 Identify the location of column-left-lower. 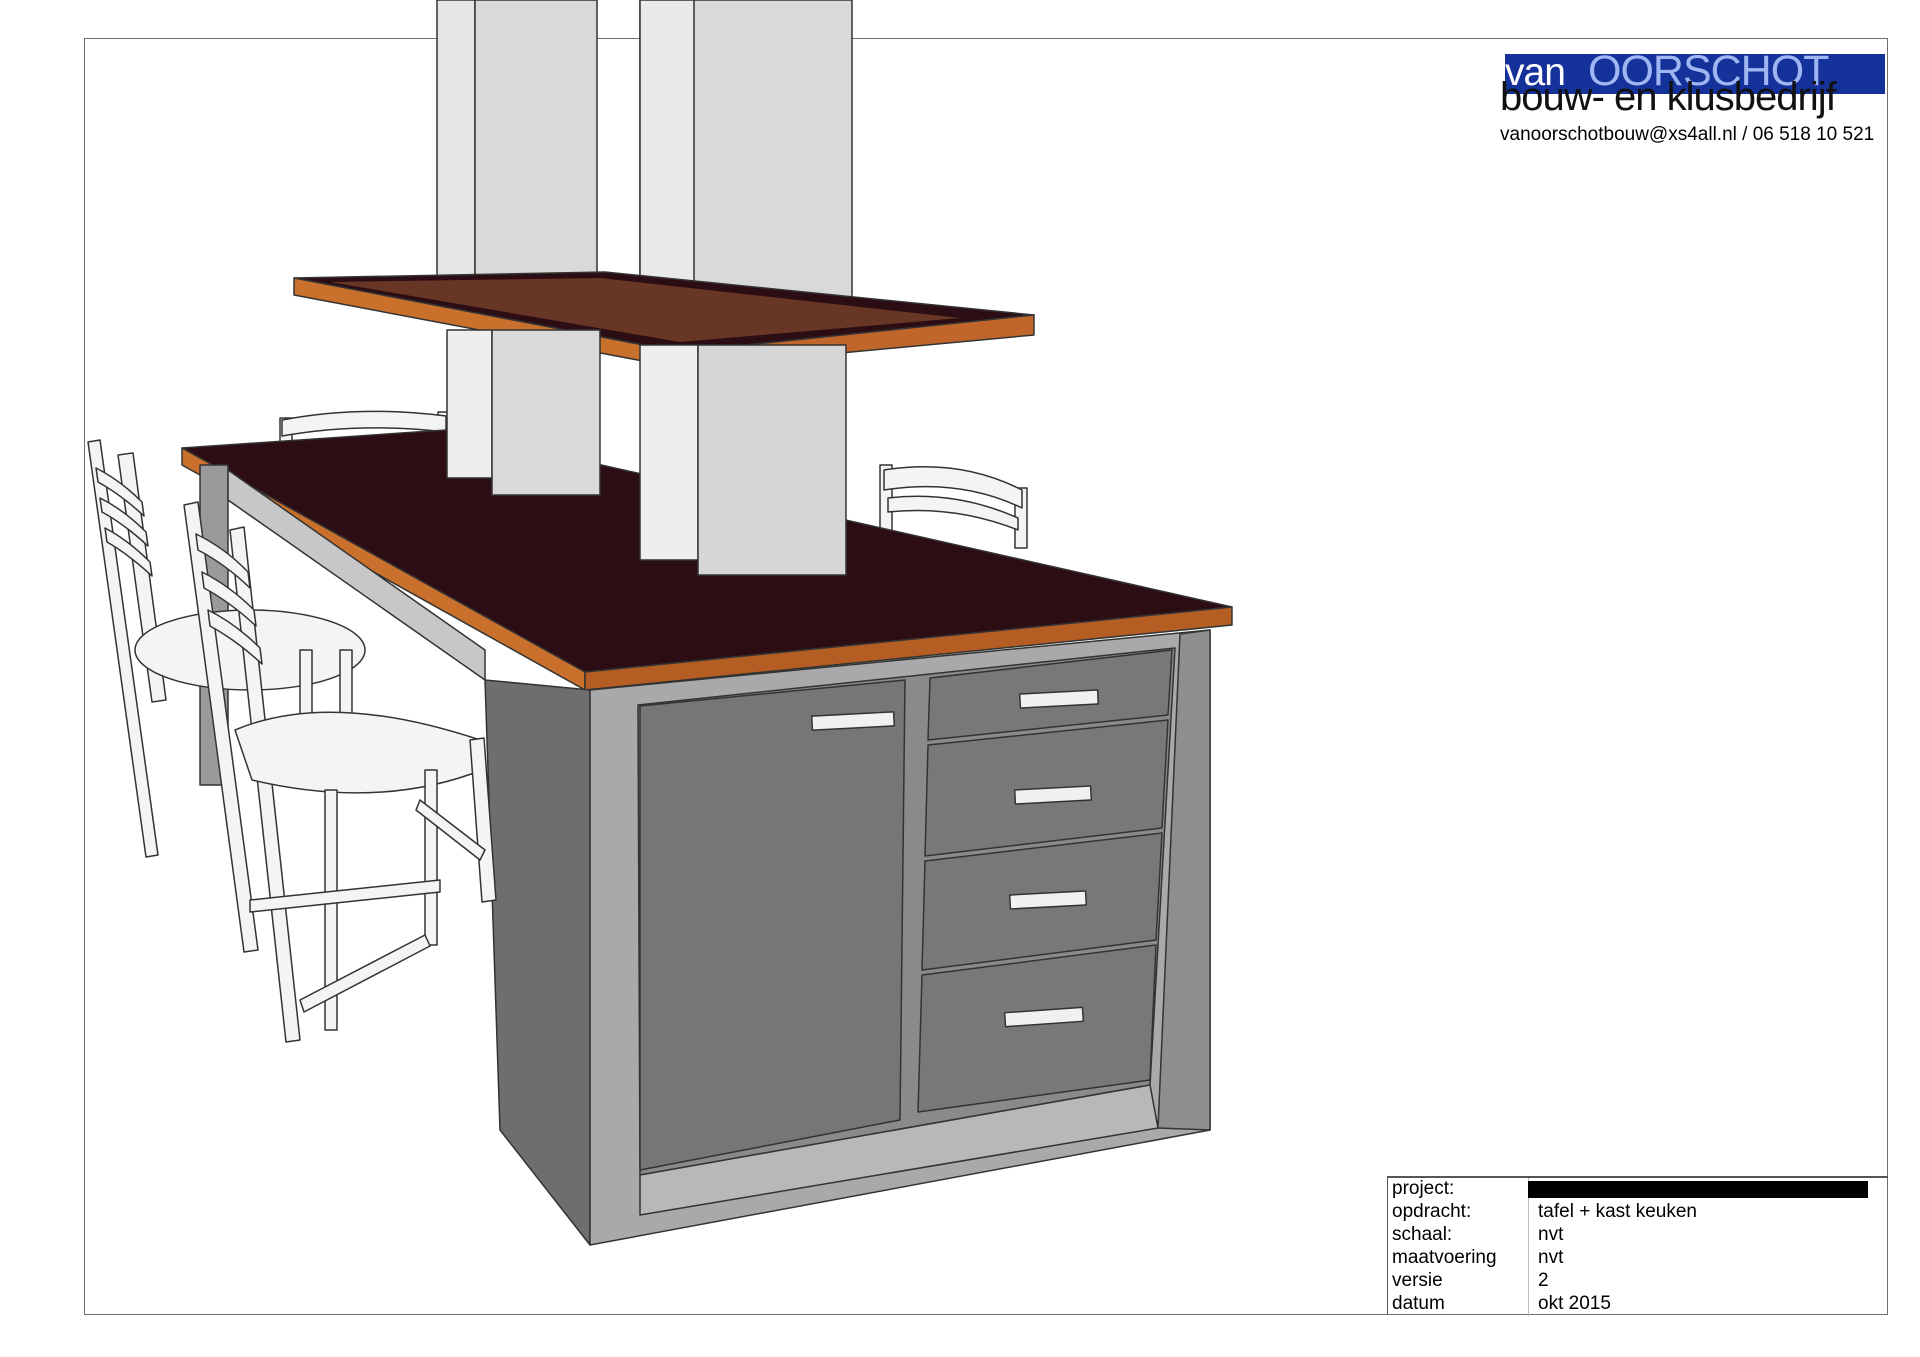
(523, 412).